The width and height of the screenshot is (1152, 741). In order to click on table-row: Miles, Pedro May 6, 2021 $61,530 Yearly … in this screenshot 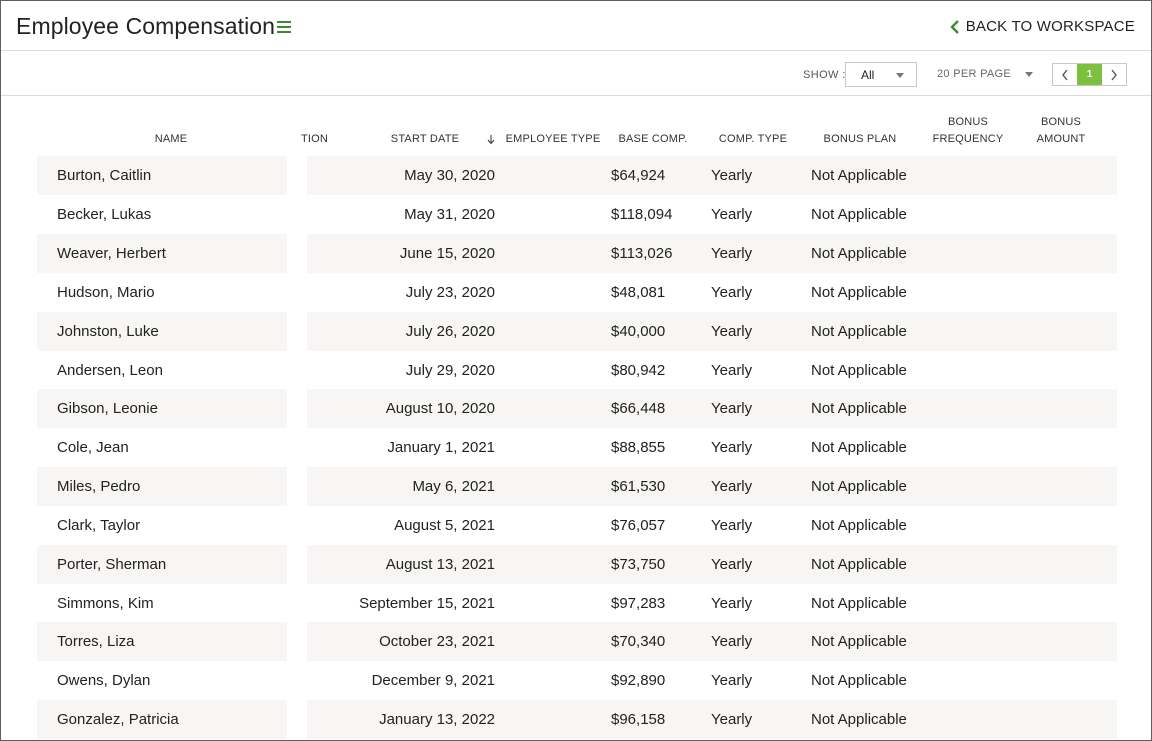, I will do `click(577, 486)`.